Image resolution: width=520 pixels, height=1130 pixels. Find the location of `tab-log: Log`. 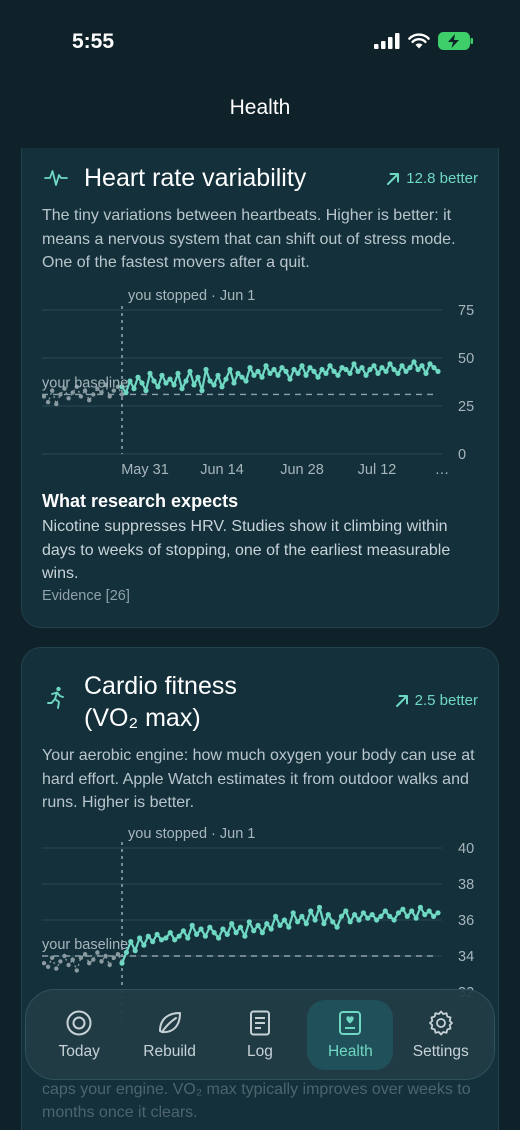

tab-log: Log is located at coordinates (260, 1035).